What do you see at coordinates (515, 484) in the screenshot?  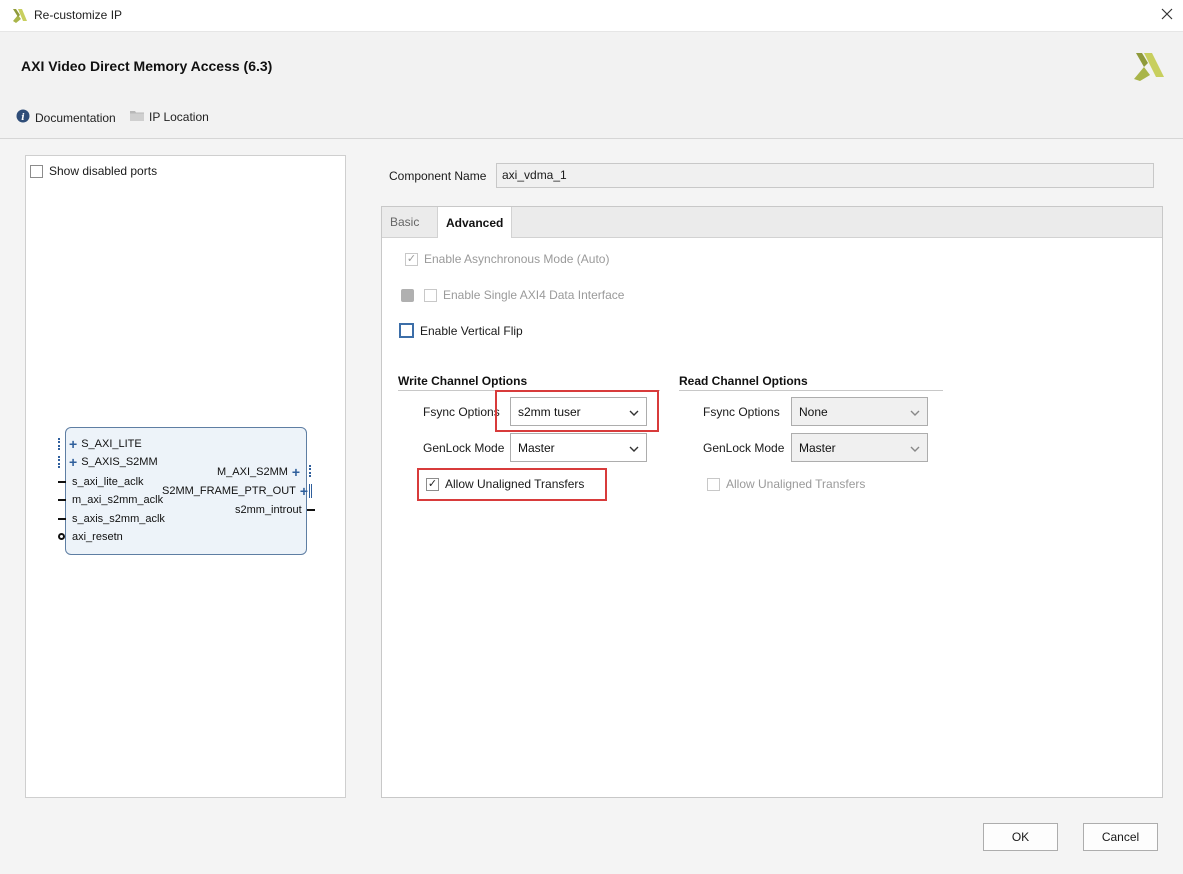 I see `write-unaligned-label: Allow Unaligned Transfers` at bounding box center [515, 484].